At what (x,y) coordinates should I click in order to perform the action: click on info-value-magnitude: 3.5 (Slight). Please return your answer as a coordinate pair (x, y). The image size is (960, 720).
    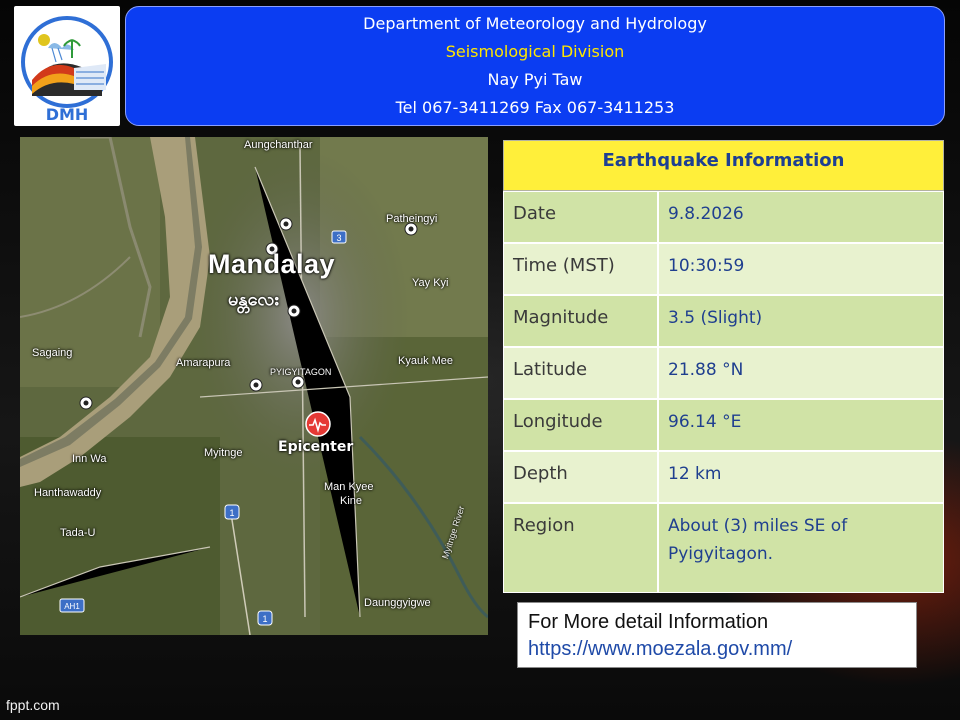
    Looking at the image, I should click on (801, 321).